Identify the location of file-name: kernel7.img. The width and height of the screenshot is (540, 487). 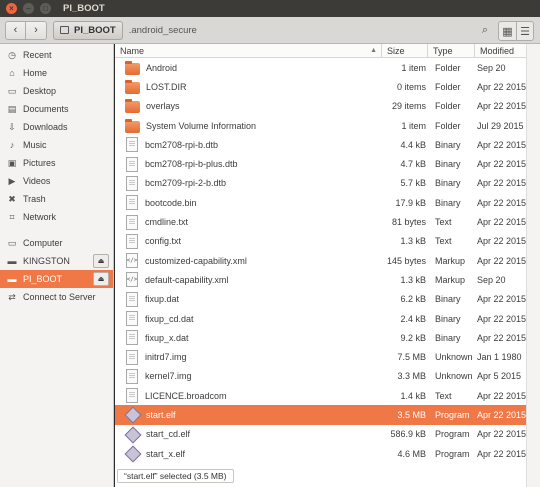
(168, 376).